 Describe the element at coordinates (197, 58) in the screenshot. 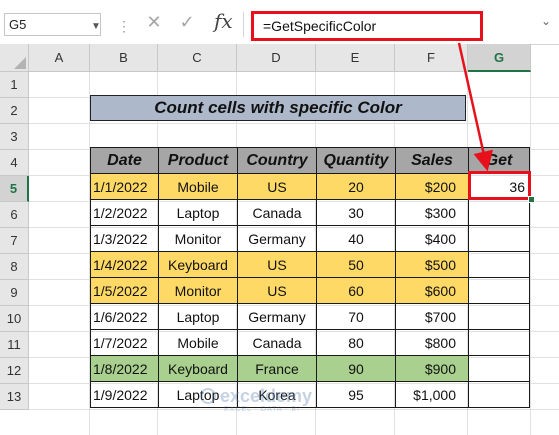

I see `column-header-c: C` at that location.